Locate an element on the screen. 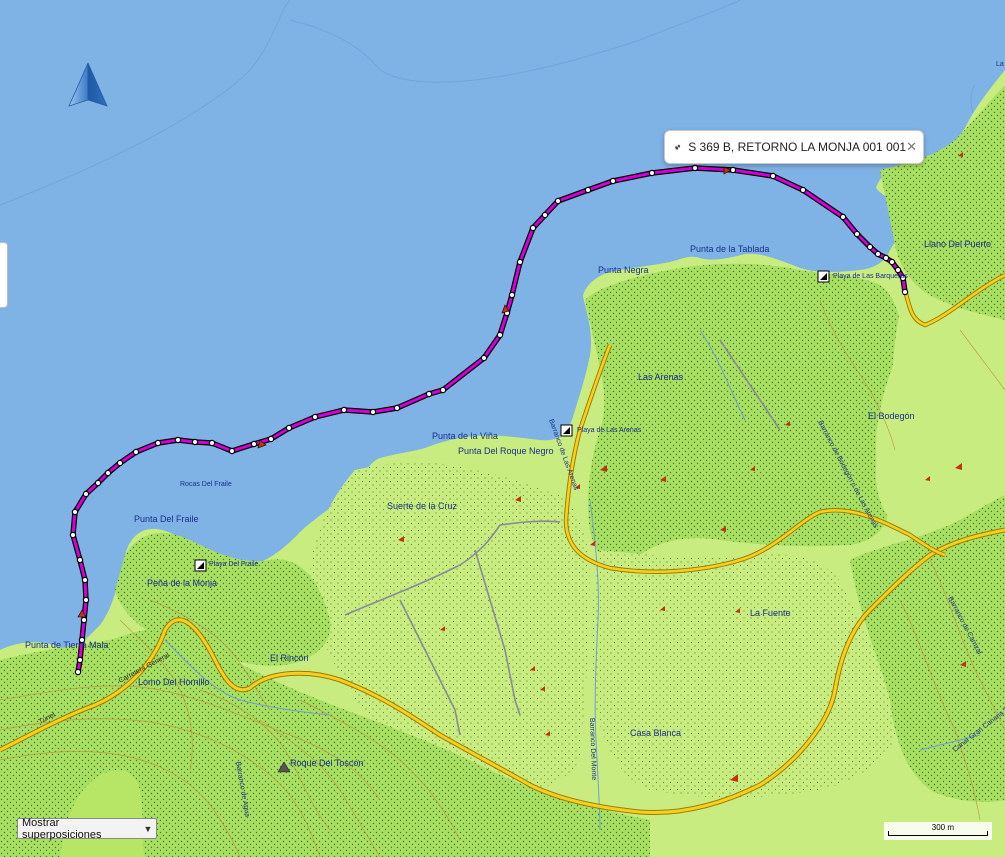  label-casa-blanca: Casa Blanca is located at coordinates (655, 733).